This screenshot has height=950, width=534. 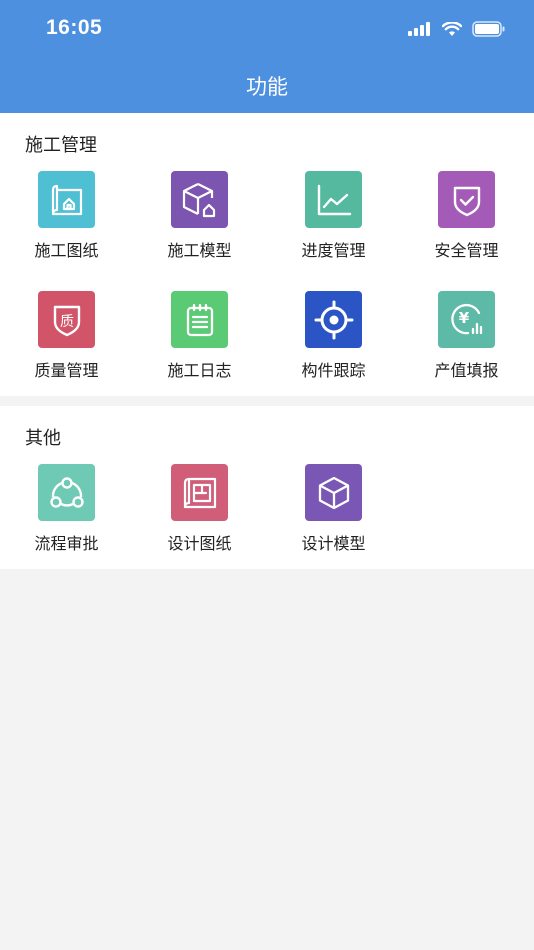 I want to click on tile-construction-drawings: 施工图纸, so click(x=66, y=226).